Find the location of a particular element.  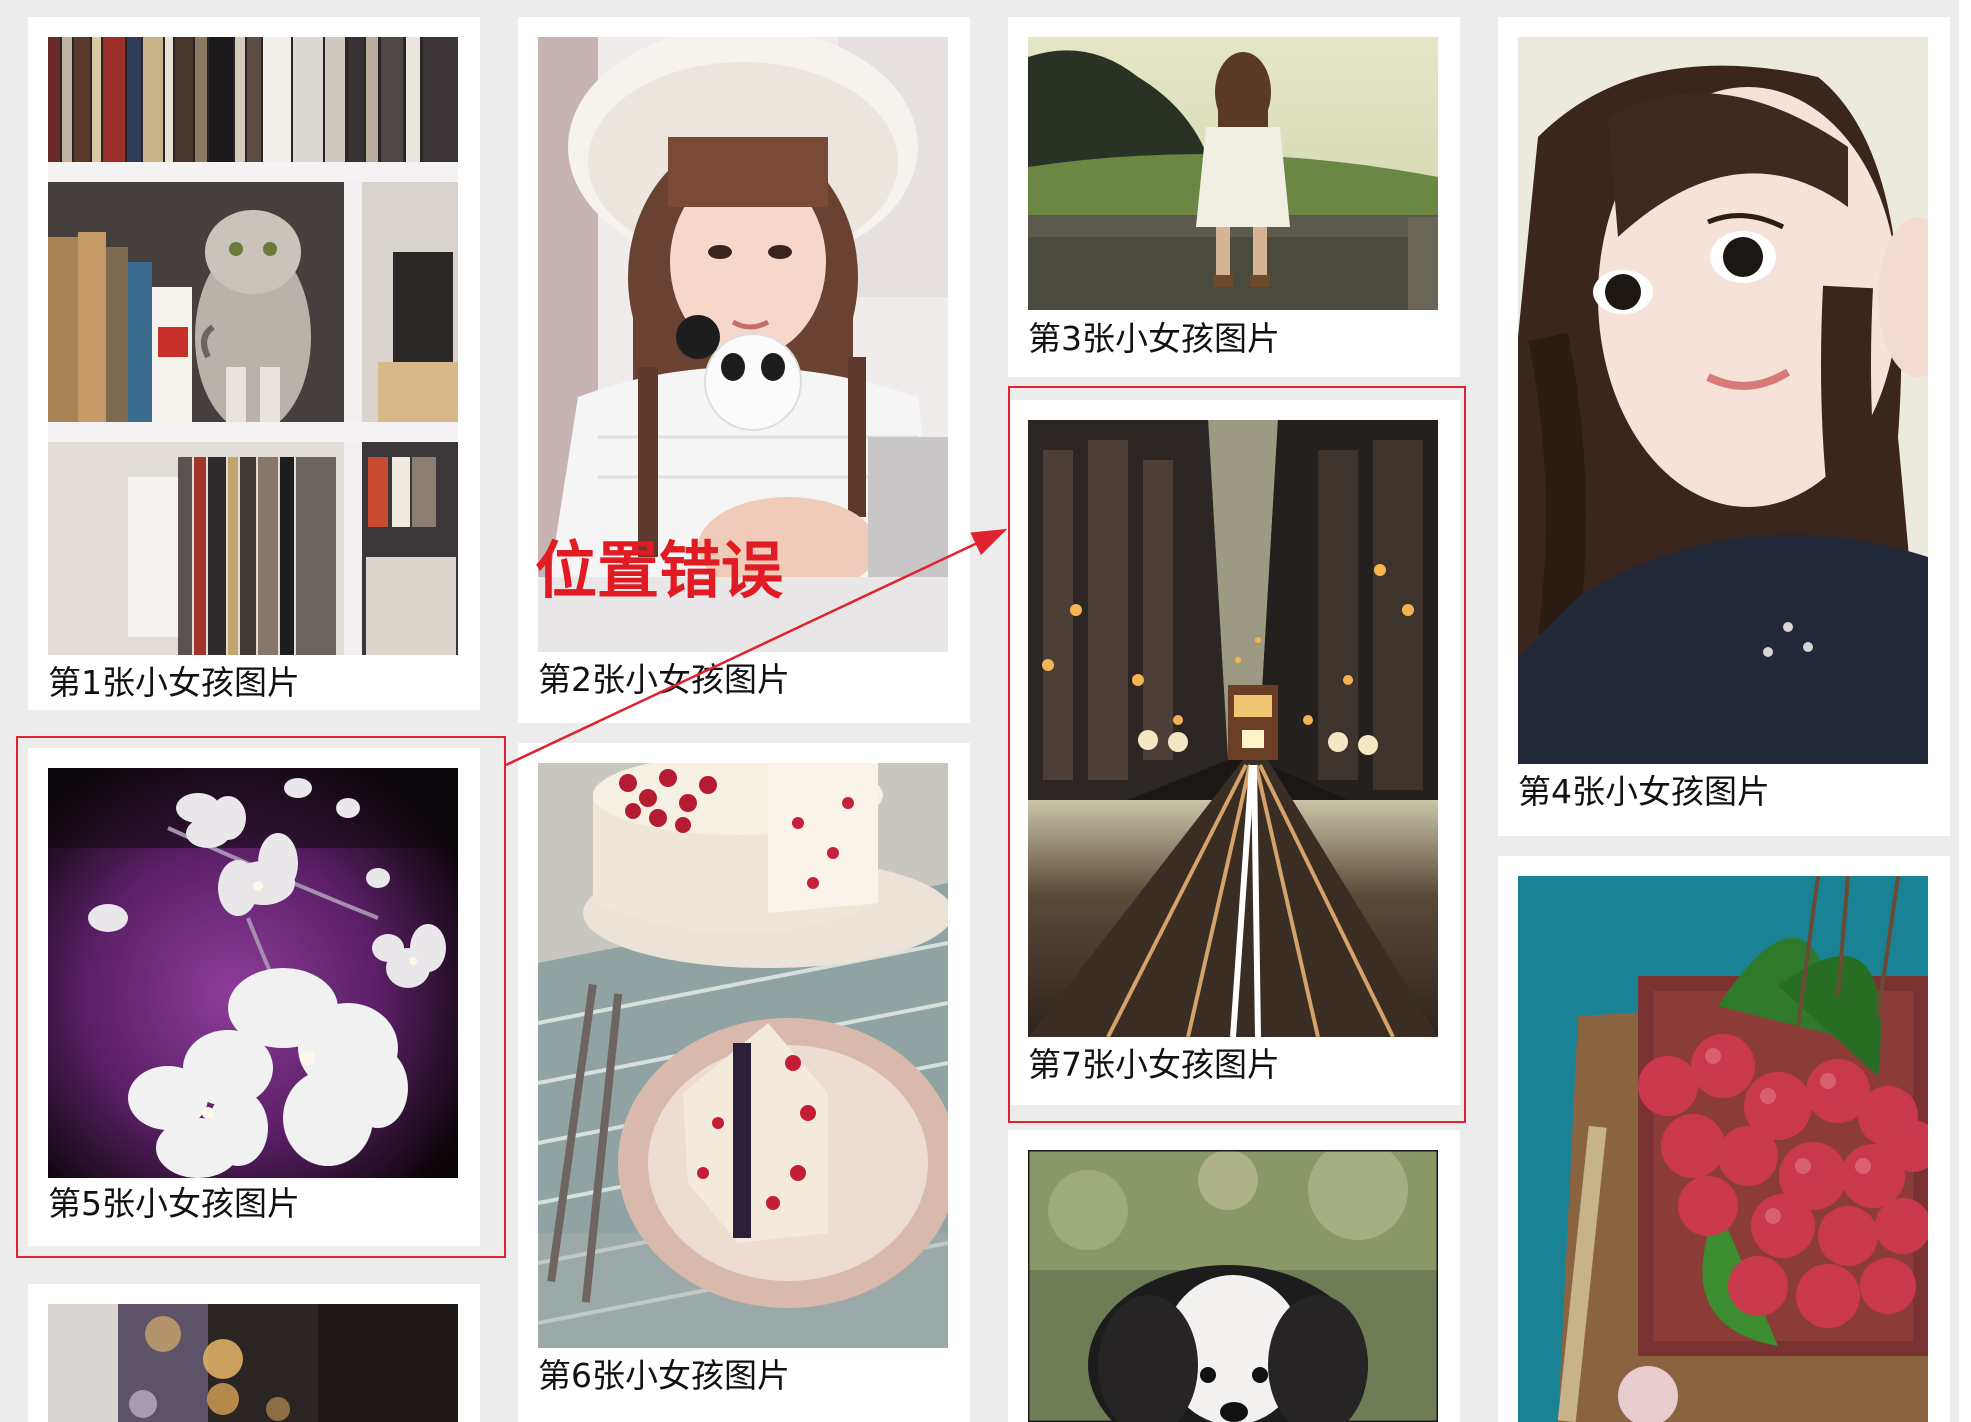

right-edge-strip is located at coordinates (1965, 711).